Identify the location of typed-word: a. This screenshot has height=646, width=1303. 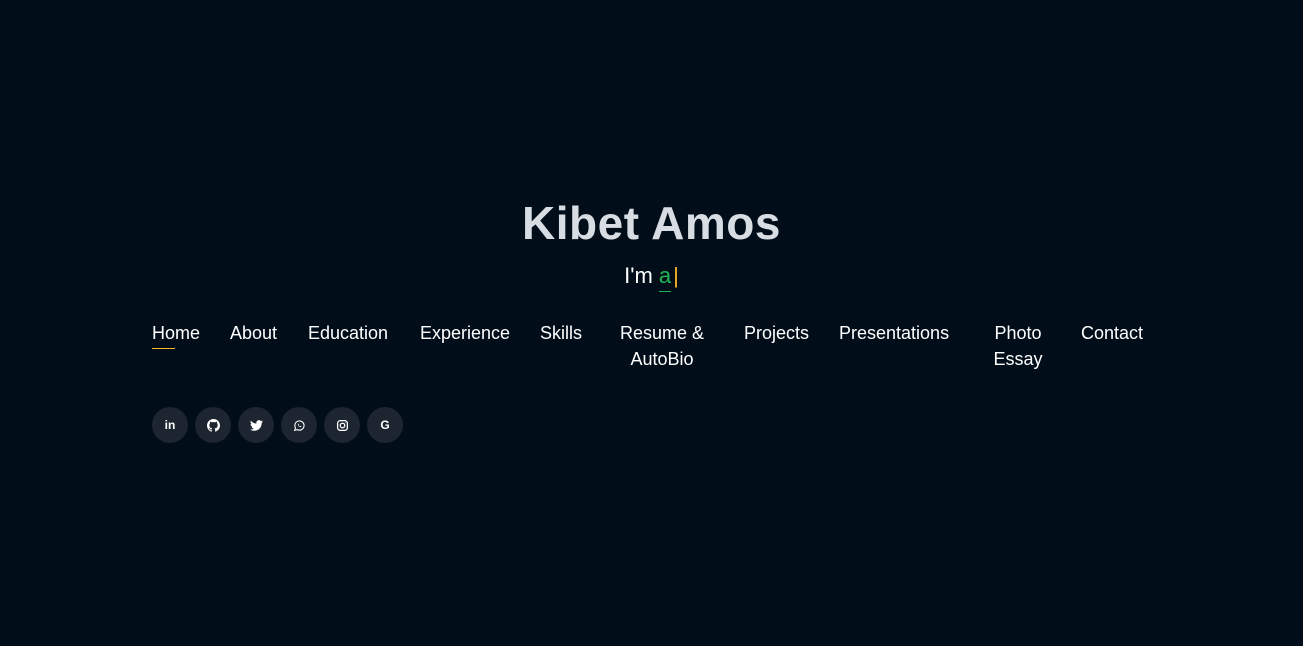
(665, 277).